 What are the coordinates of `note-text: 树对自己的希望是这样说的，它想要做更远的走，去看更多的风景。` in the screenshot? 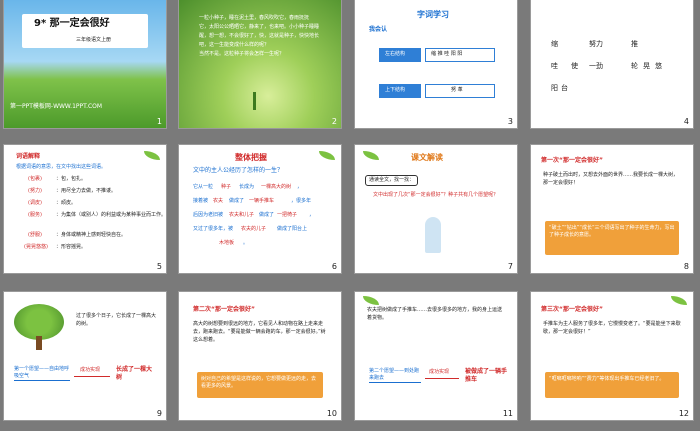 It's located at (259, 382).